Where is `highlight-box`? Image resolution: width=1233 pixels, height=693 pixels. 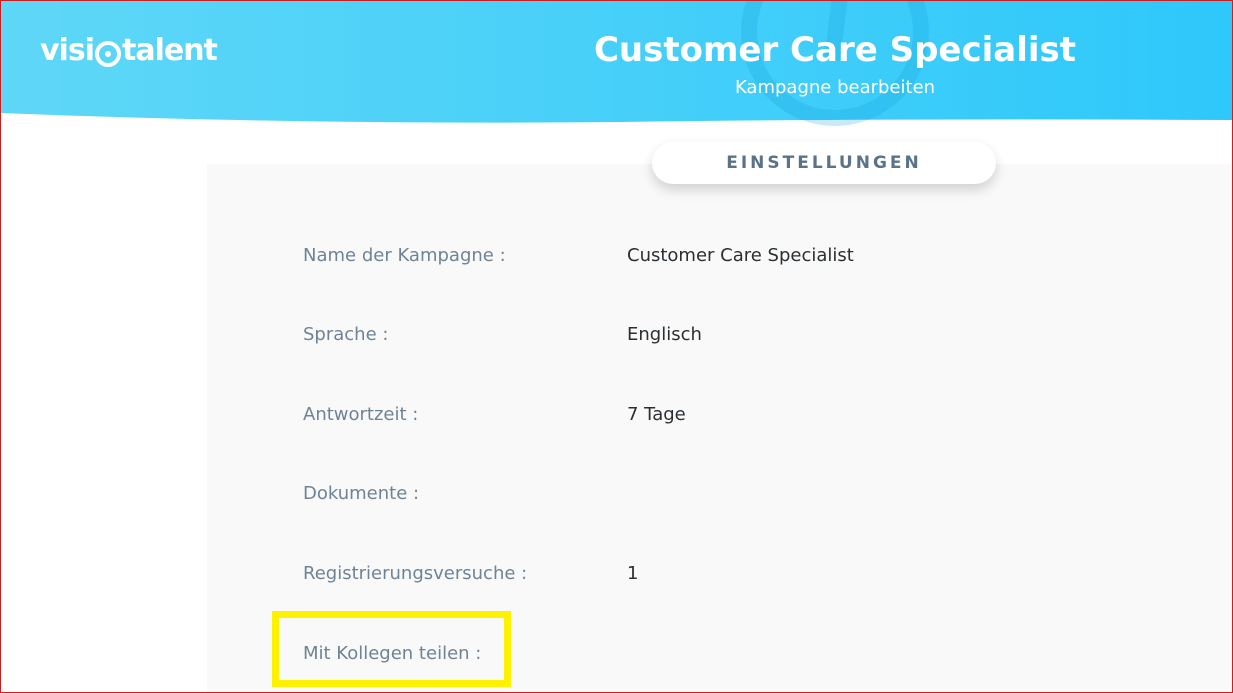 highlight-box is located at coordinates (391, 649).